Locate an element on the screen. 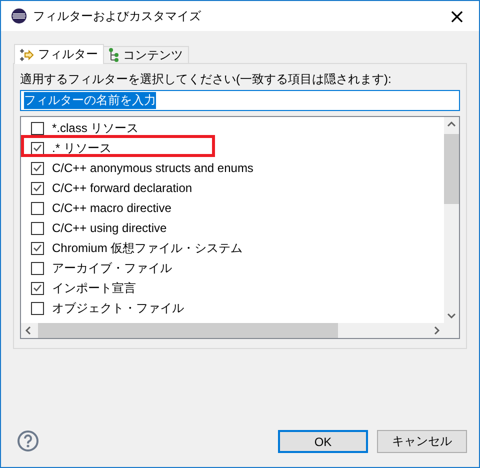 The height and width of the screenshot is (468, 480). close-button: × is located at coordinates (457, 16).